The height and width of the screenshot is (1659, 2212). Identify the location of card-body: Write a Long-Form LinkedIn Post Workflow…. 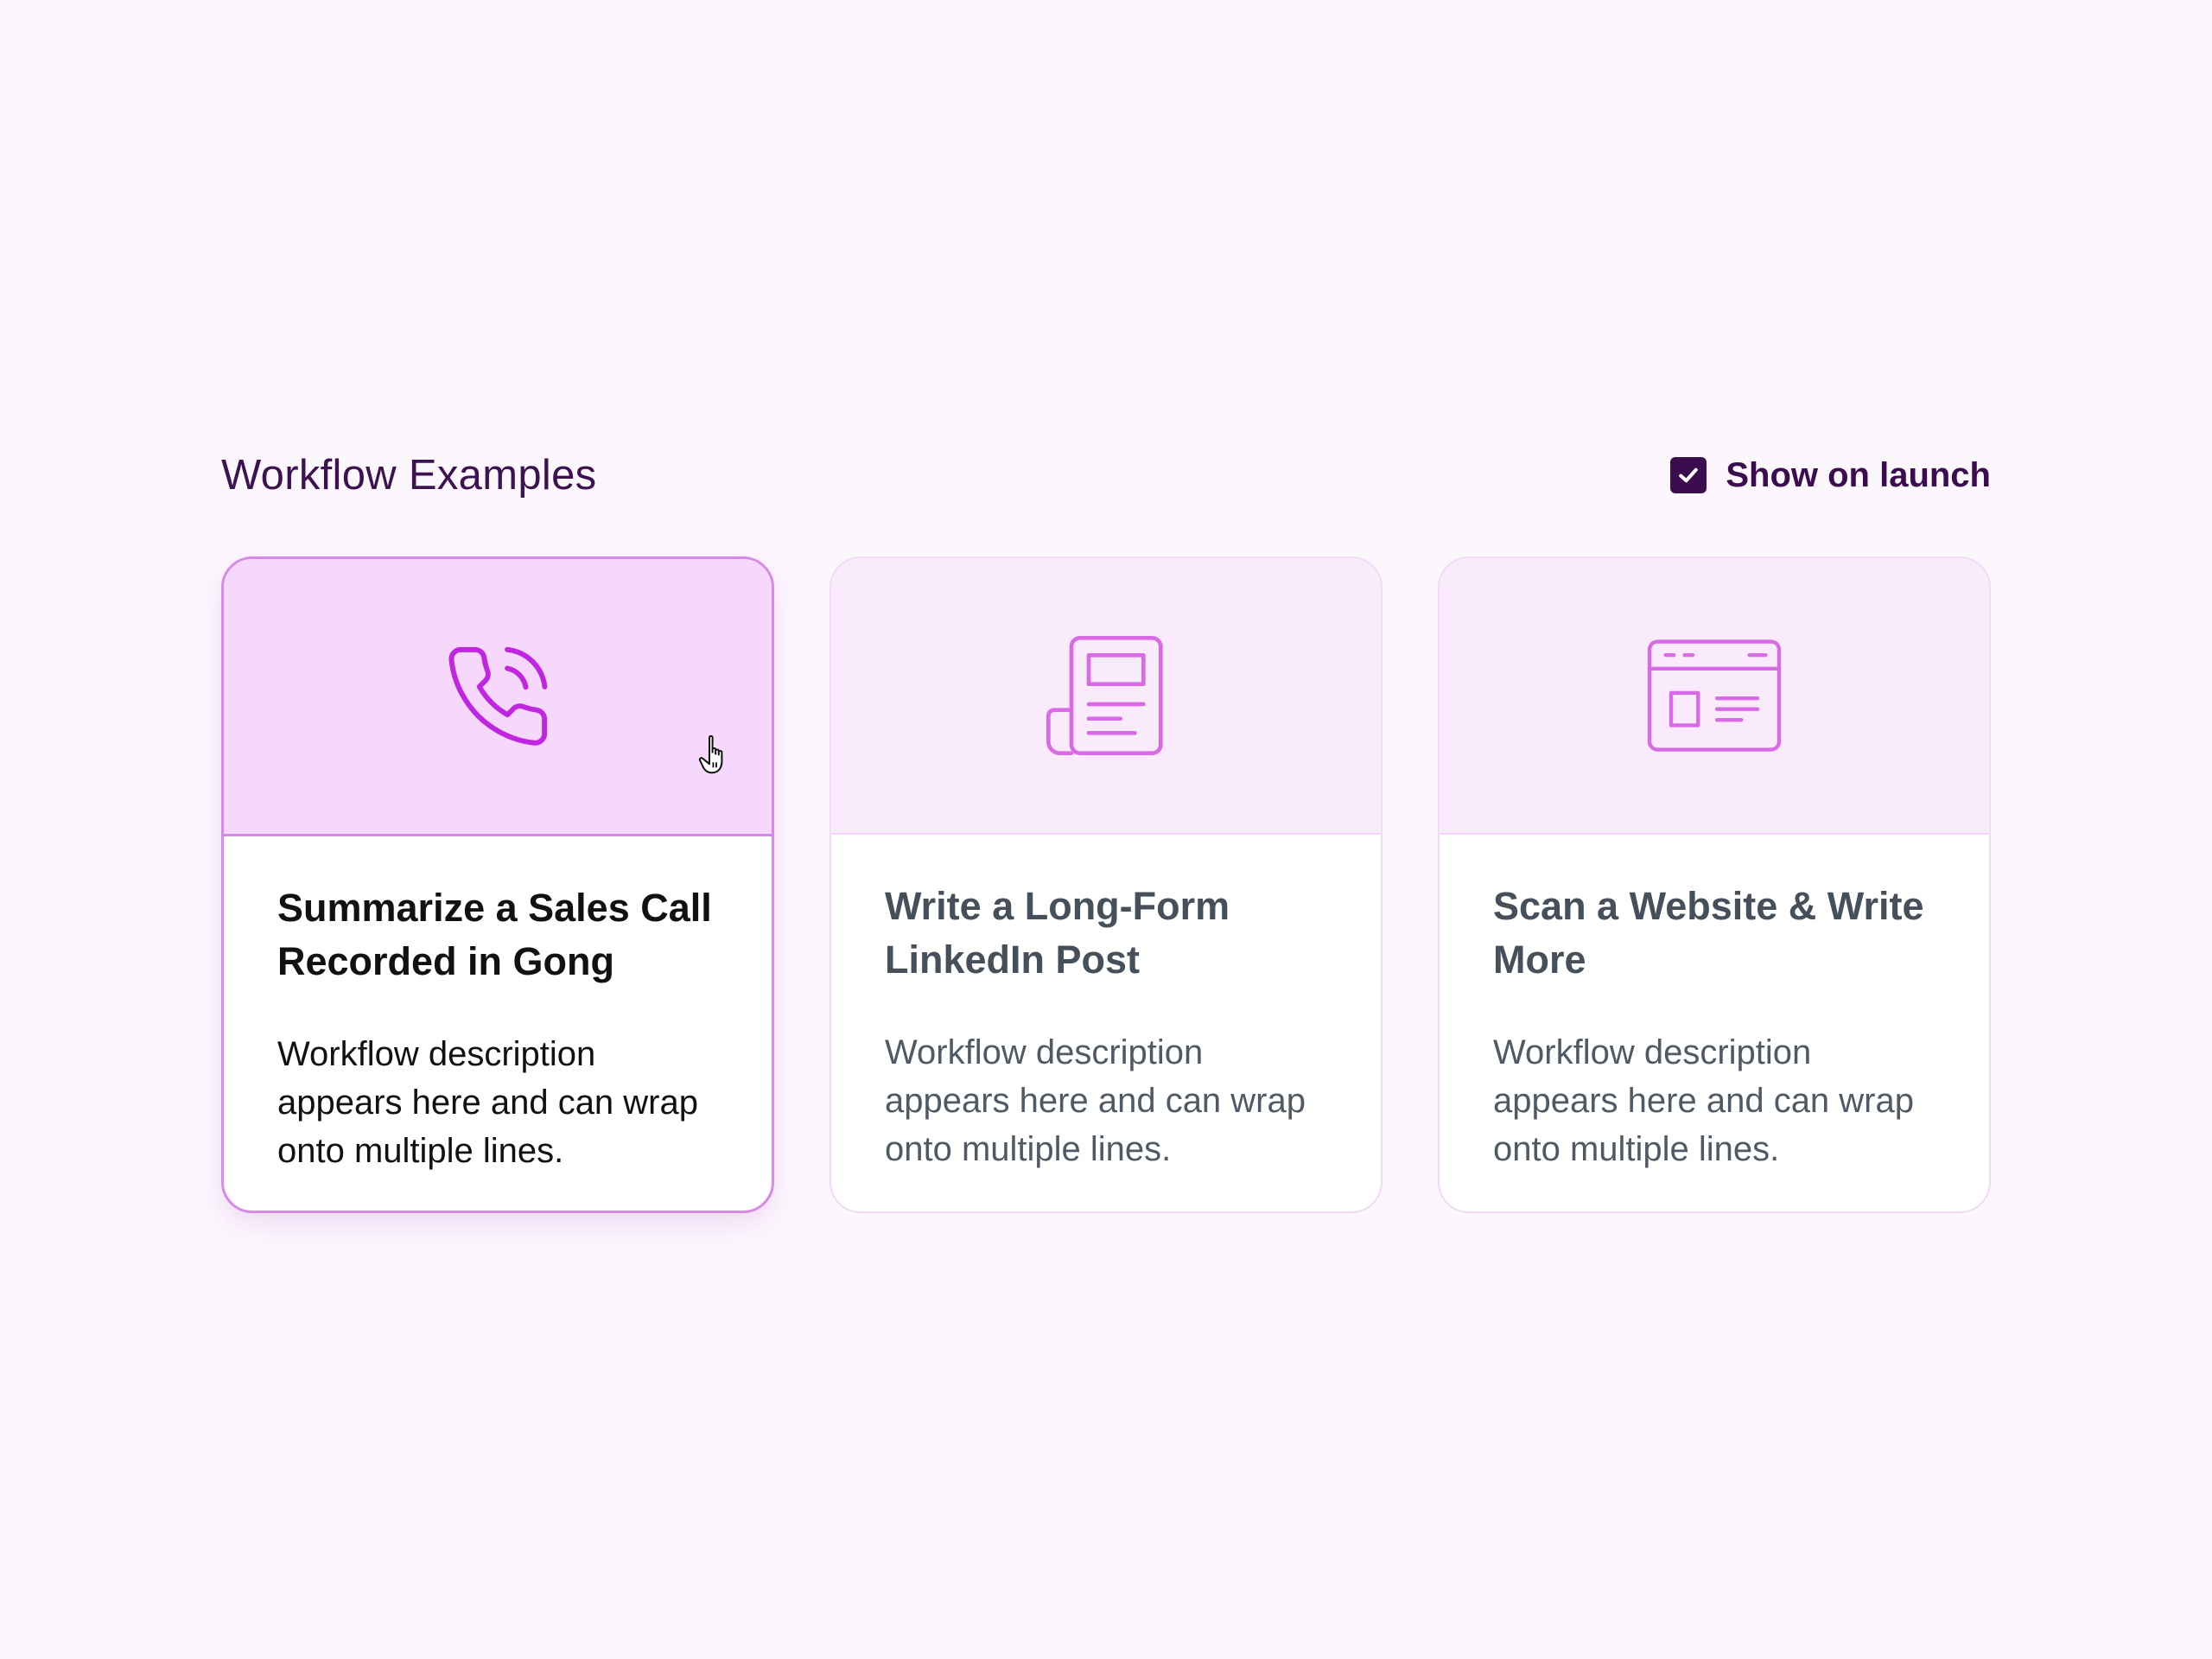
(1106, 1004).